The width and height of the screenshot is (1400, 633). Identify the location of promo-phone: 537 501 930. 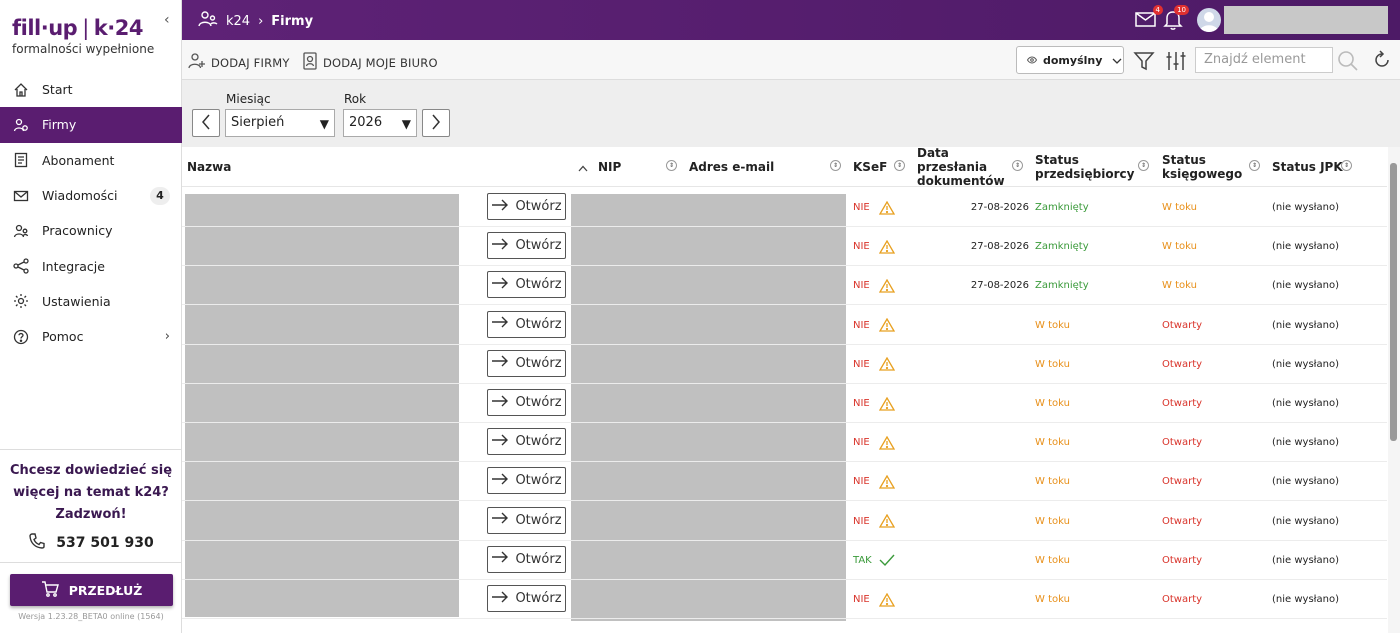
(91, 543).